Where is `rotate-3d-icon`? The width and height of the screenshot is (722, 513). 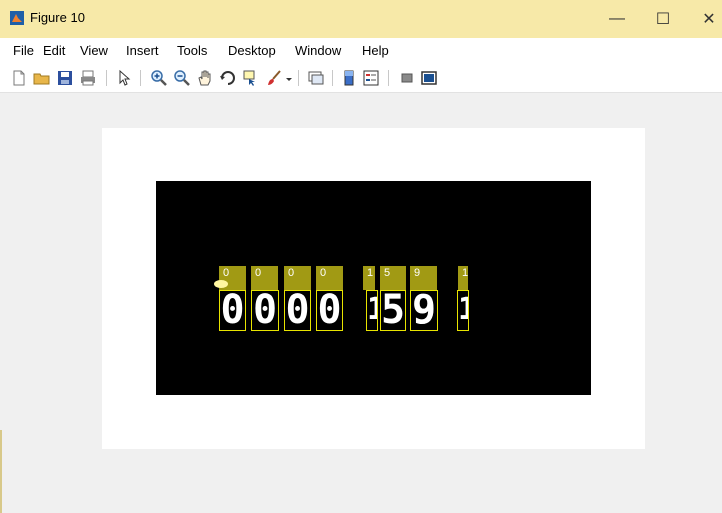 rotate-3d-icon is located at coordinates (228, 78).